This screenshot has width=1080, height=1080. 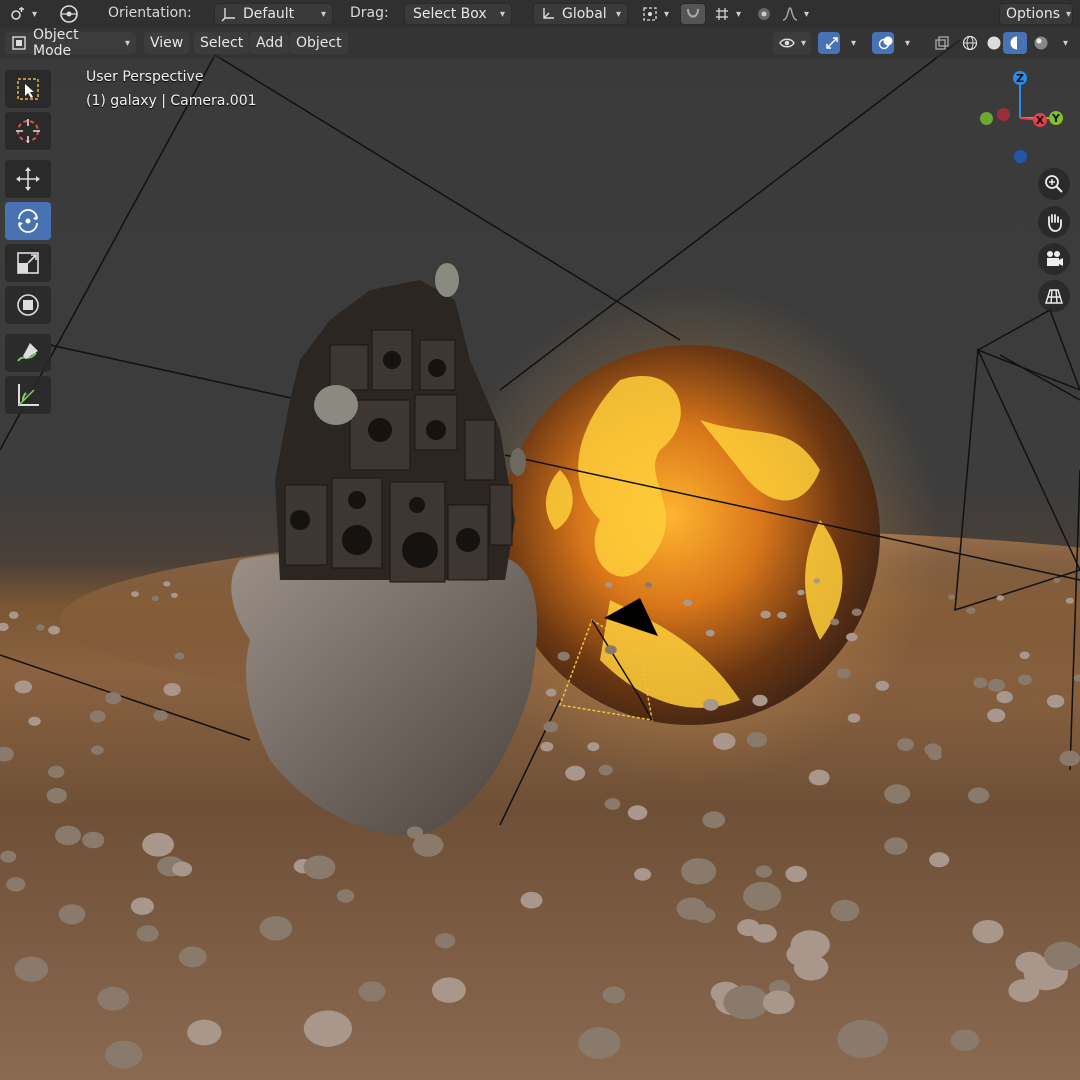 I want to click on rendered-shading-button, so click(x=1039, y=43).